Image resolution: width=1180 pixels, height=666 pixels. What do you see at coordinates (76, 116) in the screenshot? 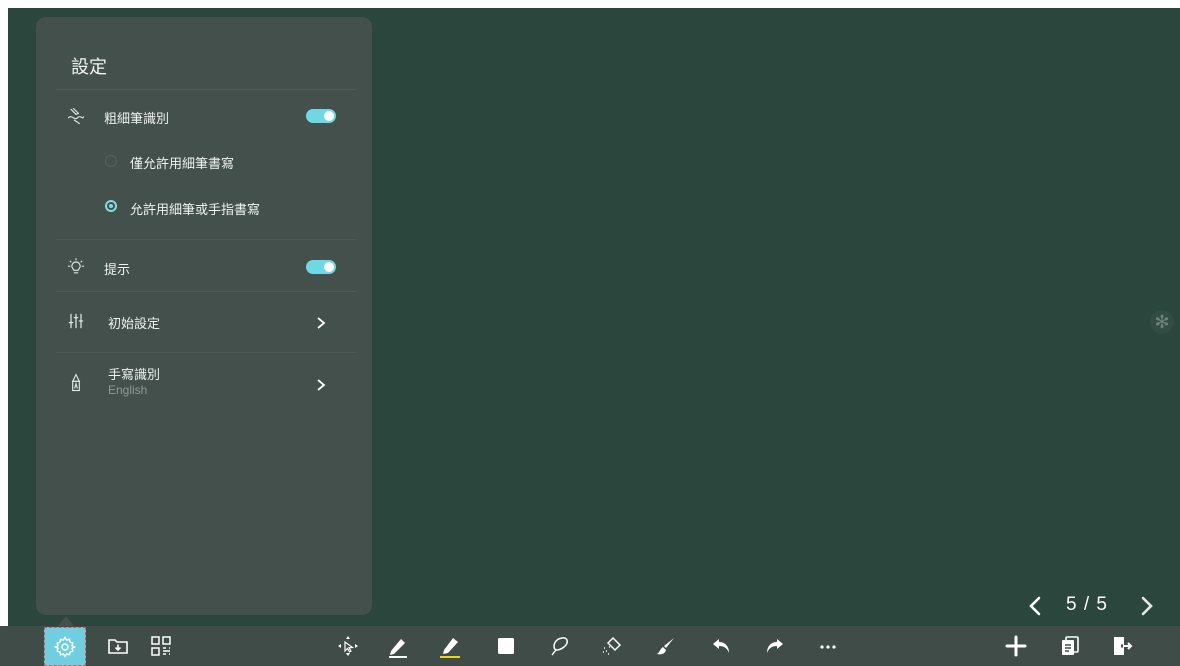
I see `pen-detect-icon` at bounding box center [76, 116].